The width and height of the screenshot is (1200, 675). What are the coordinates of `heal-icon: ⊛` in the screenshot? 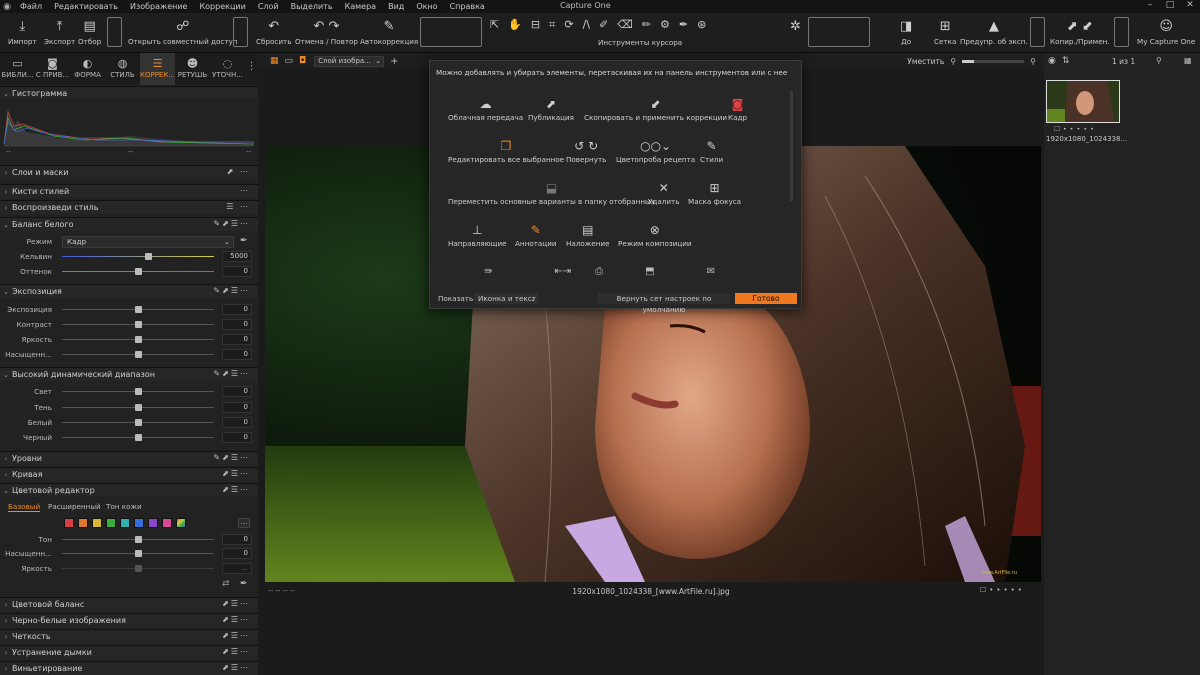 It's located at (701, 25).